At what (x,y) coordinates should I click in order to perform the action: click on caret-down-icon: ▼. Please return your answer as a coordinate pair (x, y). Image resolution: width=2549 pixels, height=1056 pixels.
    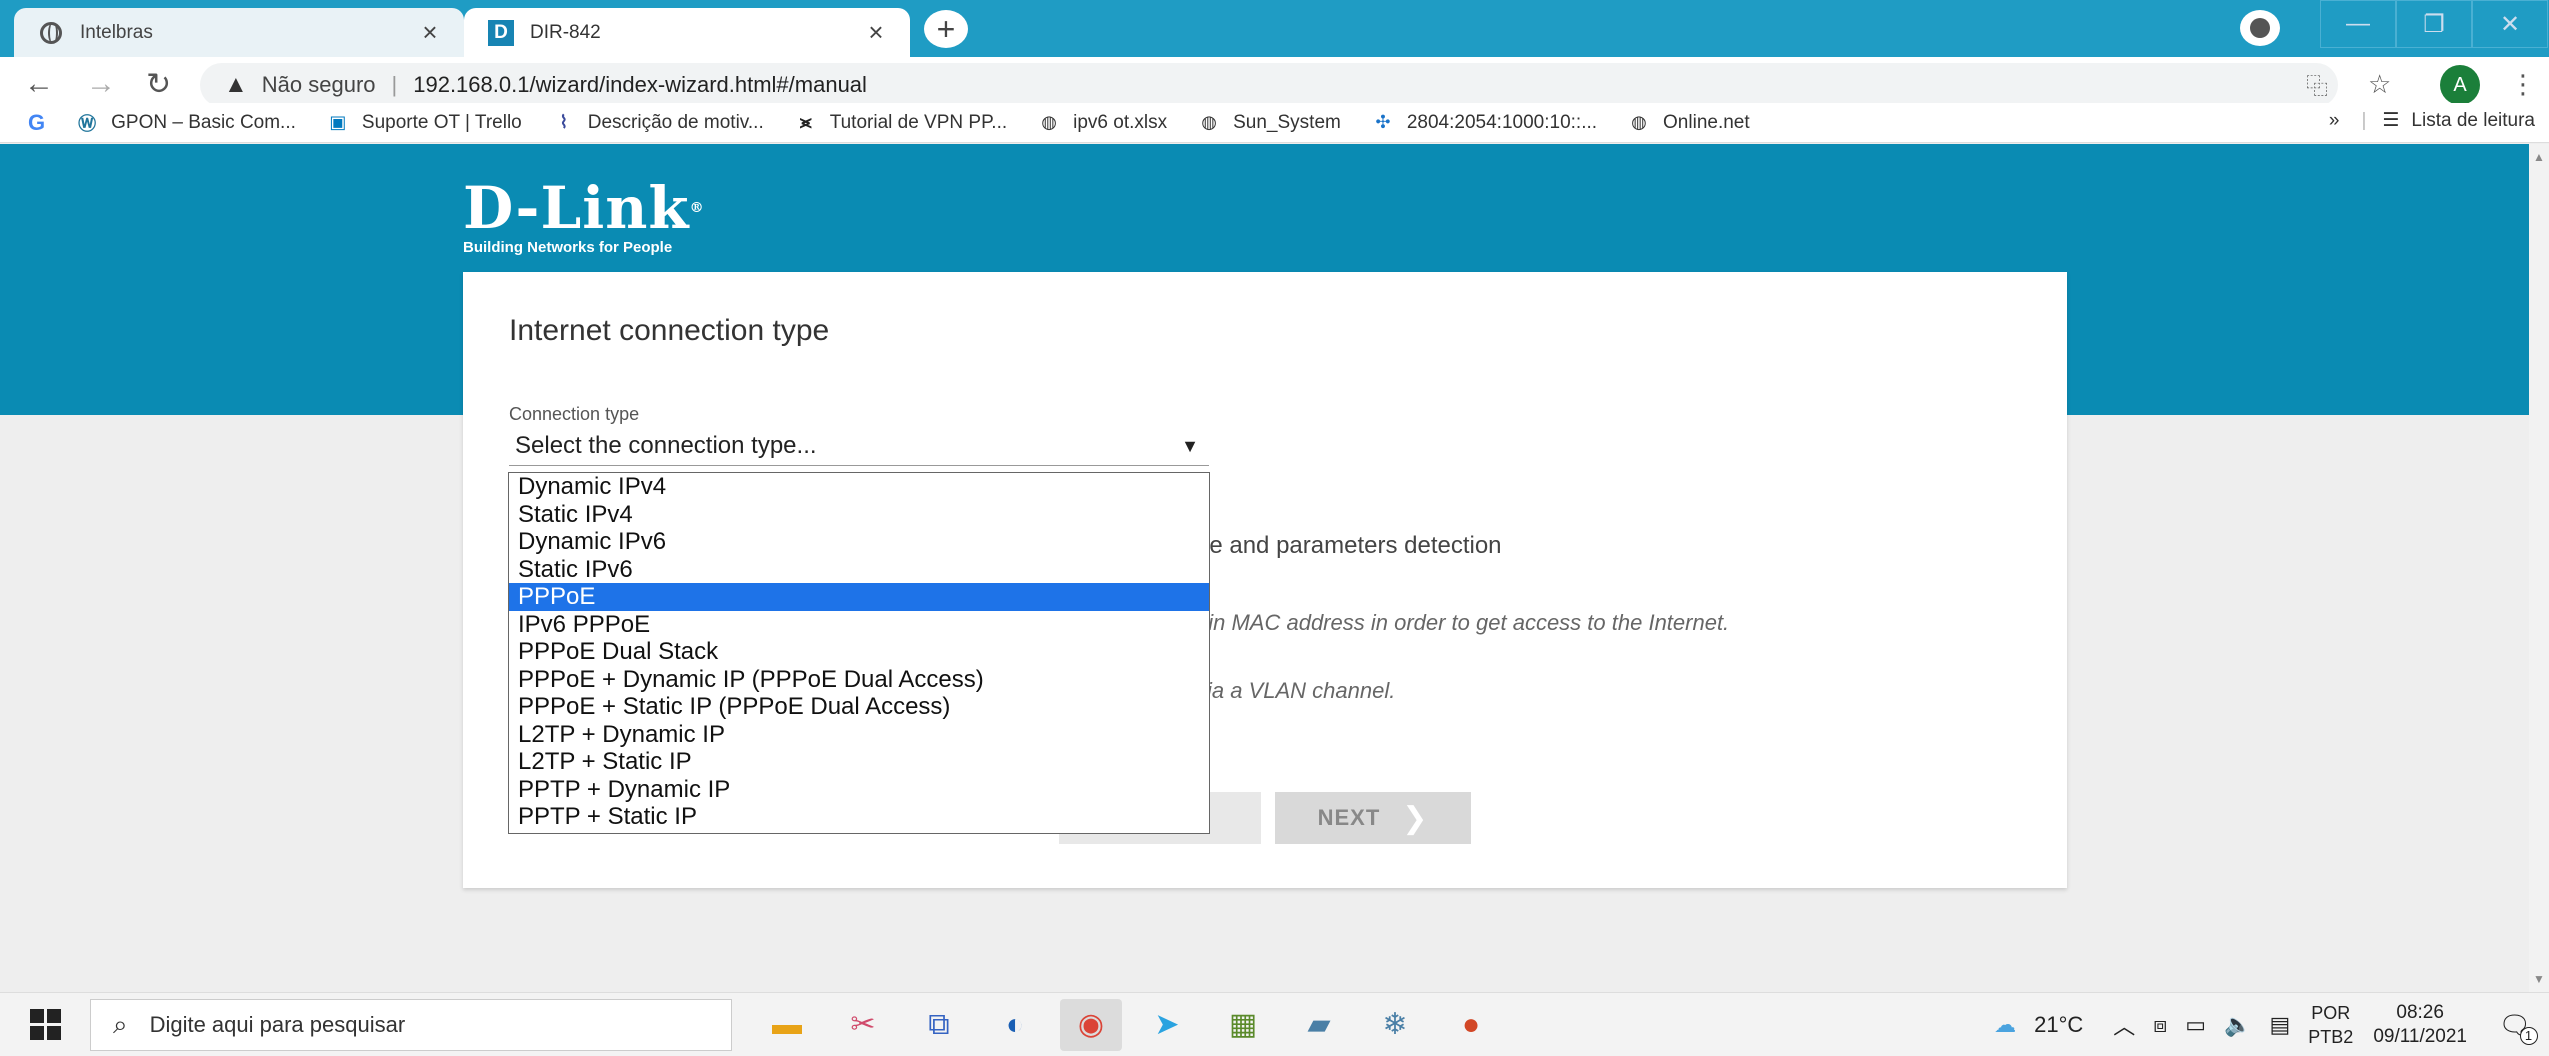
    Looking at the image, I should click on (1190, 446).